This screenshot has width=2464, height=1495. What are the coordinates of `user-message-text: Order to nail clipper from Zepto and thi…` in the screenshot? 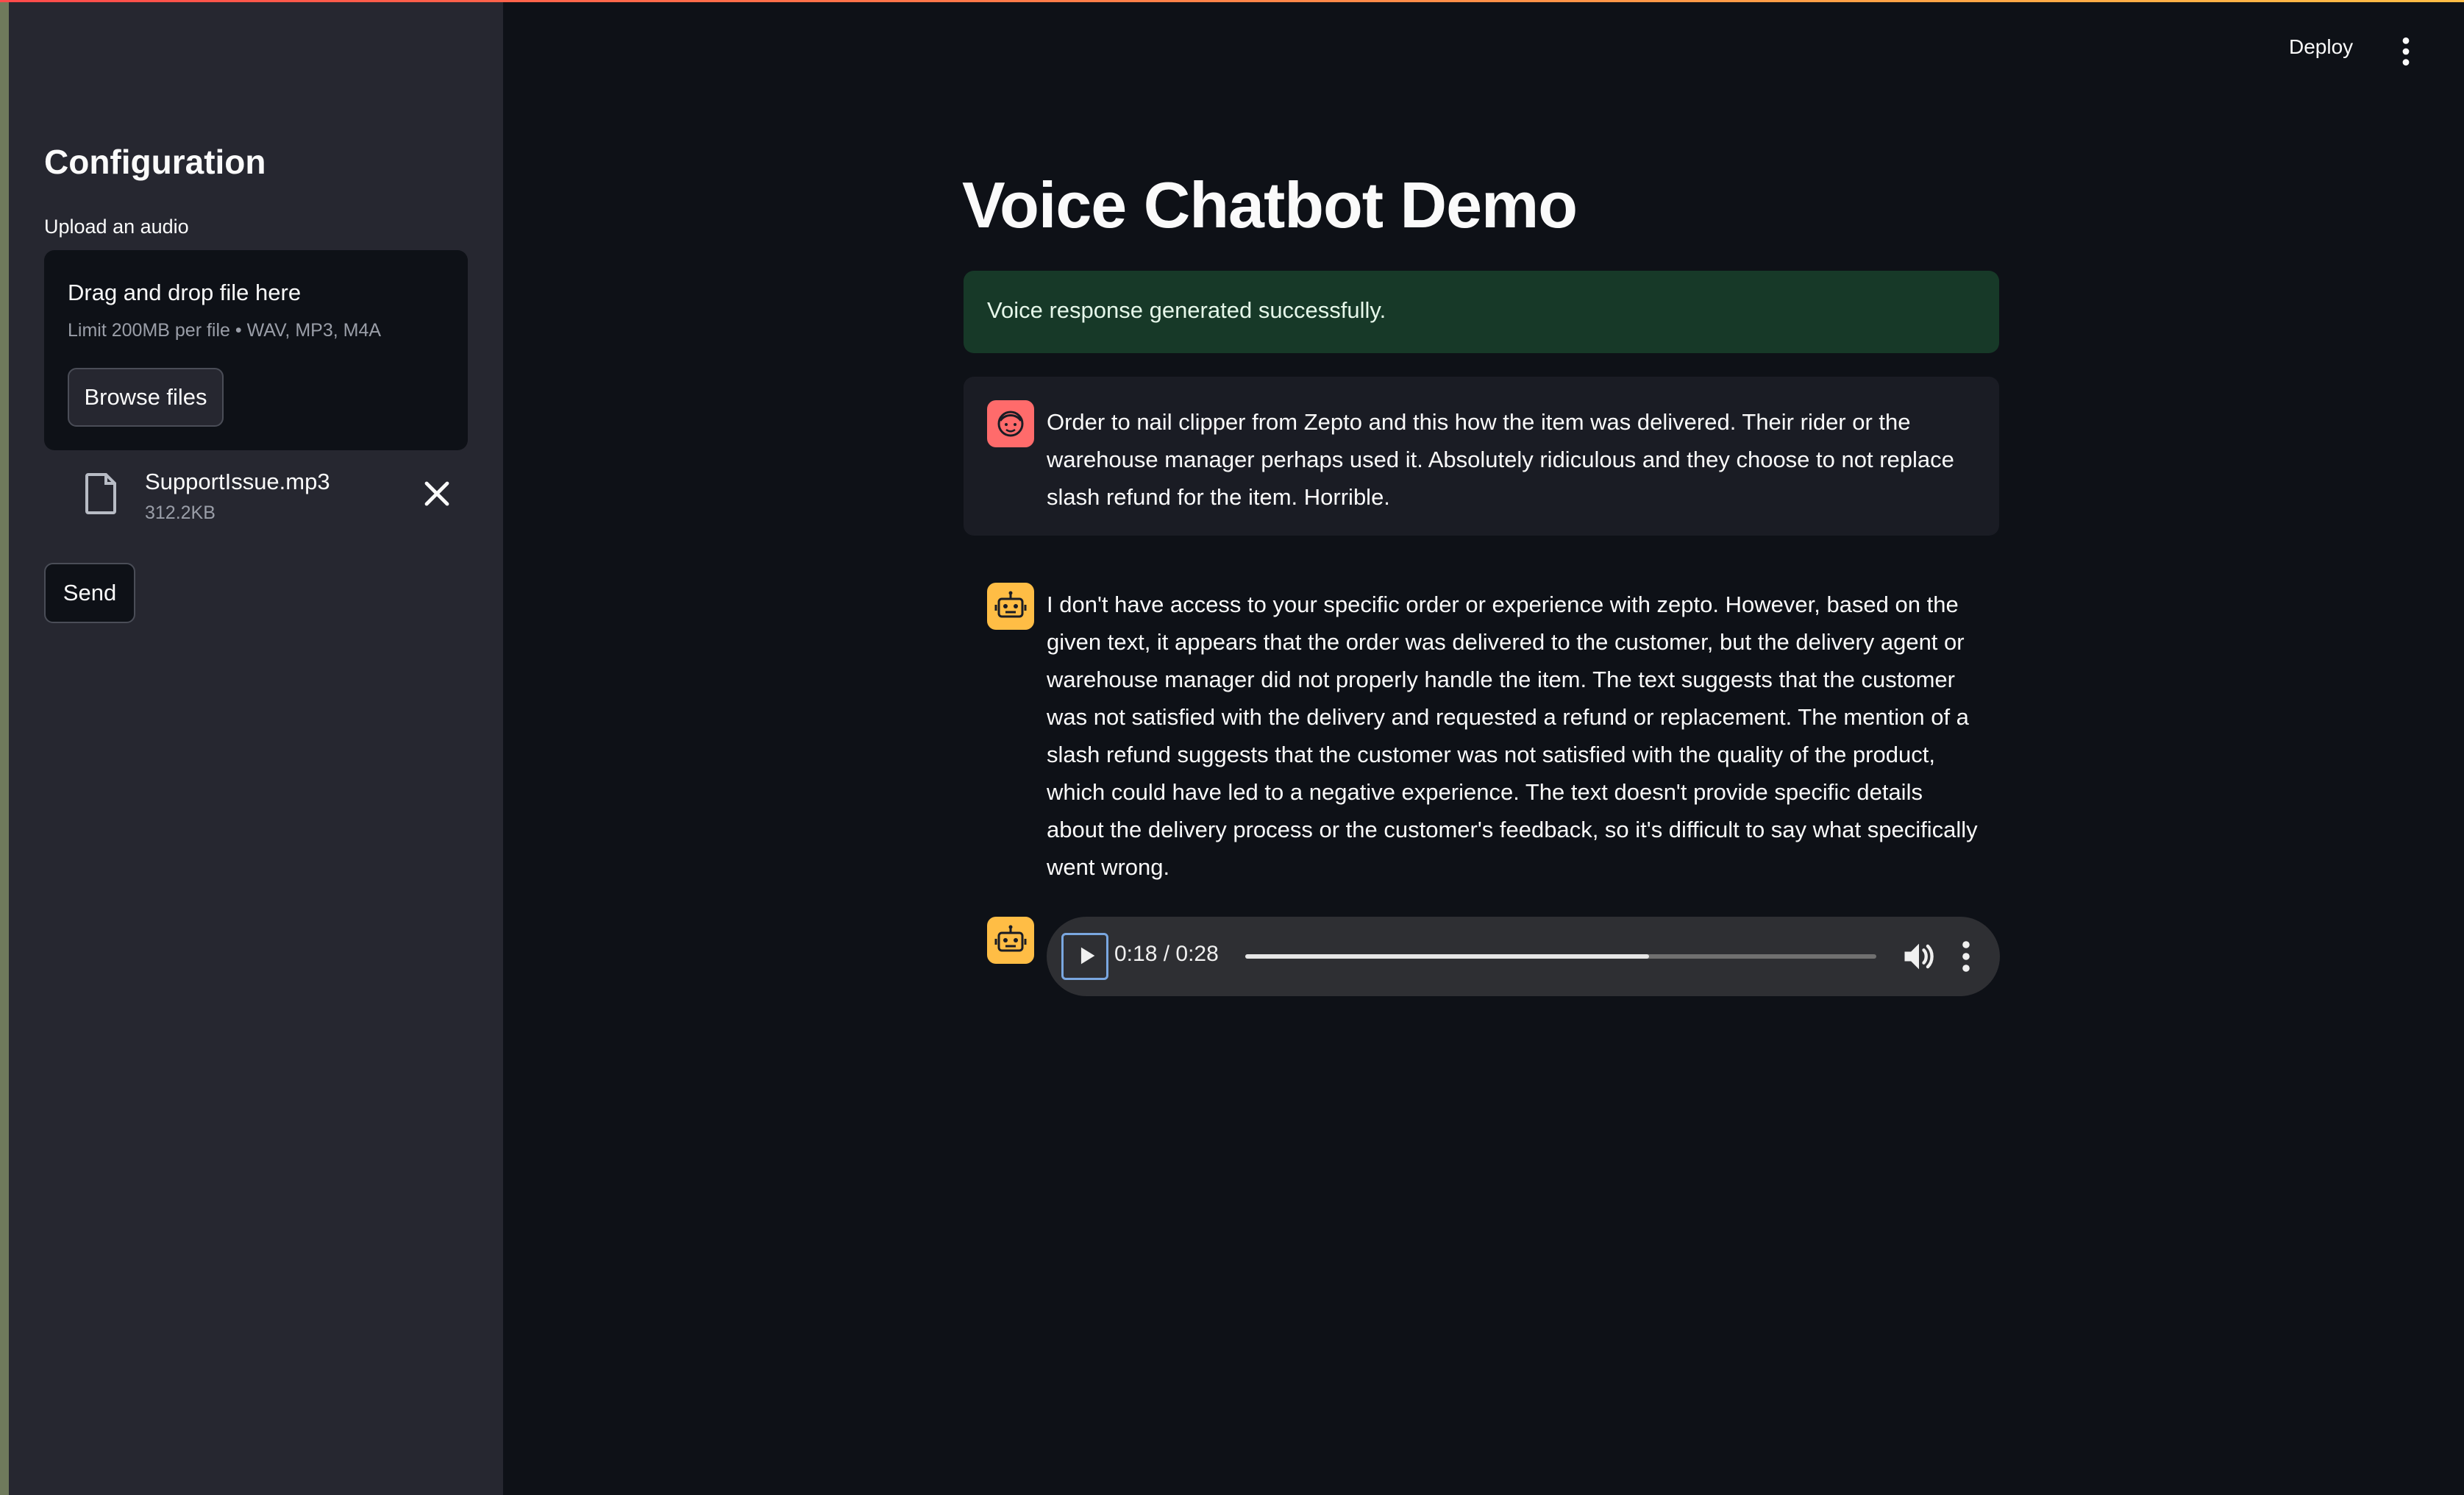 It's located at (1500, 460).